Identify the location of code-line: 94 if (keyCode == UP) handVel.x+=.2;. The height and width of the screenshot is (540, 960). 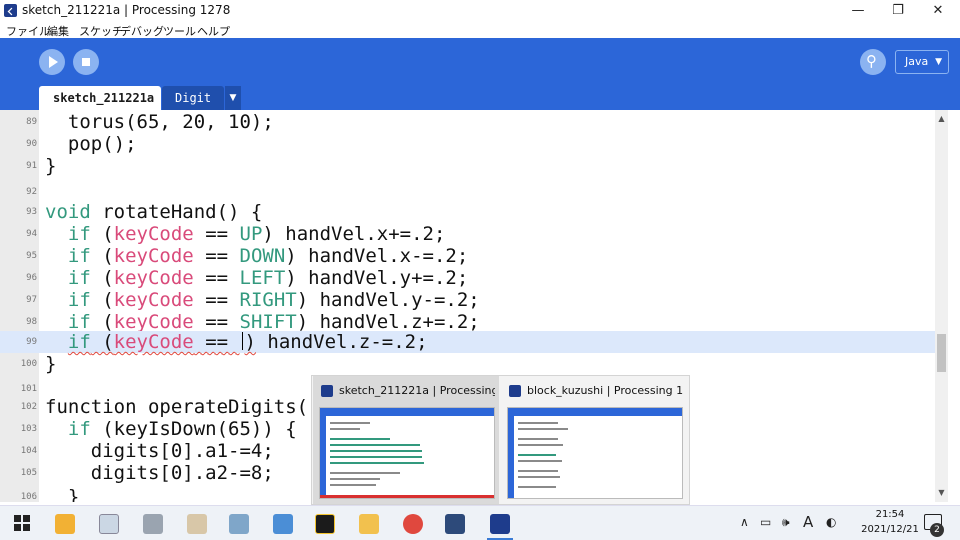
(236, 234).